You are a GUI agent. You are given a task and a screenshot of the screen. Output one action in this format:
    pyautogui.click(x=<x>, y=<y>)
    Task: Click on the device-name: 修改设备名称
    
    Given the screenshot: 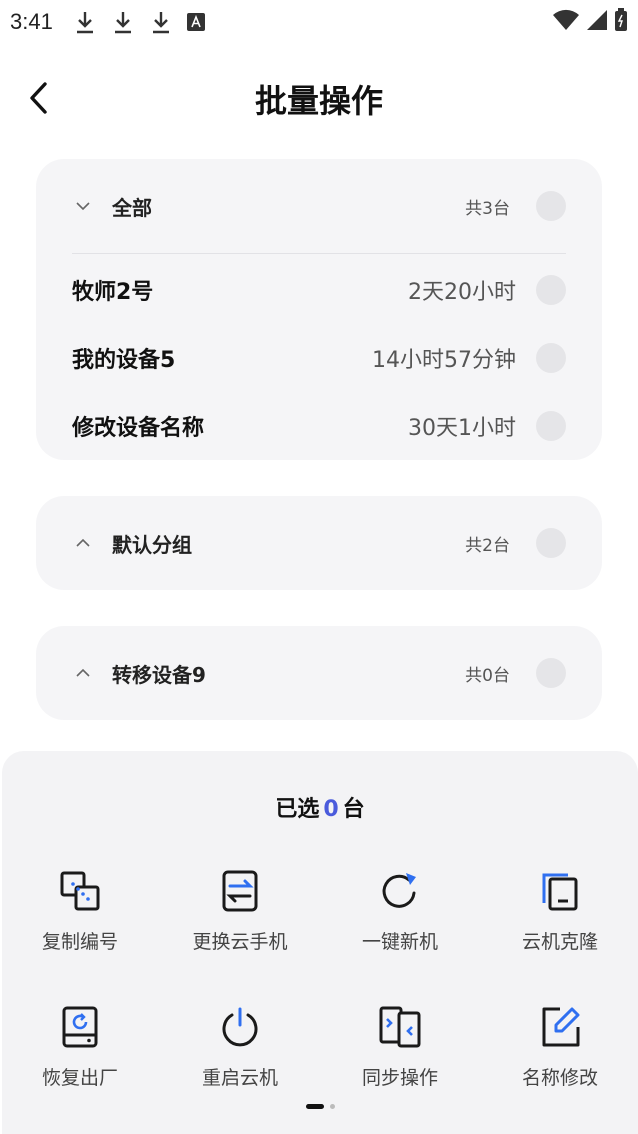 What is the action you would take?
    pyautogui.click(x=138, y=428)
    